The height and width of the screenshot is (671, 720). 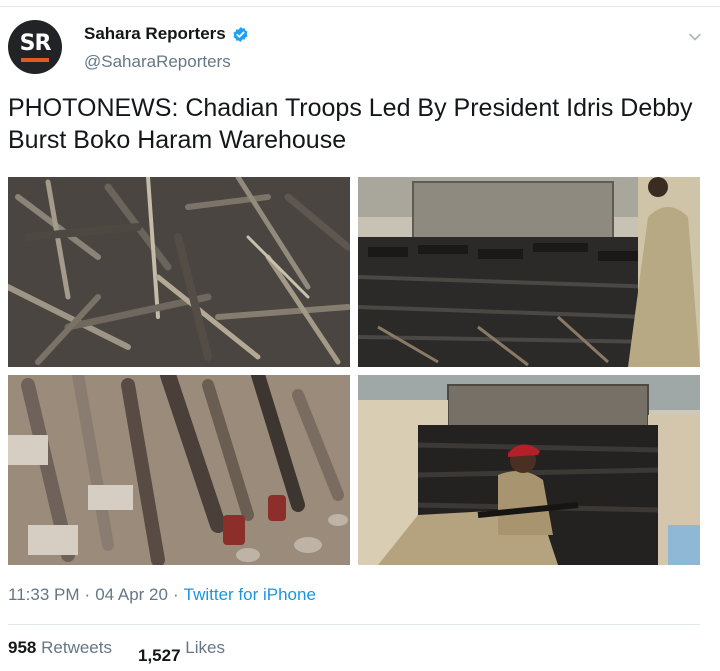 What do you see at coordinates (22, 647) in the screenshot?
I see `retweets-count: 958` at bounding box center [22, 647].